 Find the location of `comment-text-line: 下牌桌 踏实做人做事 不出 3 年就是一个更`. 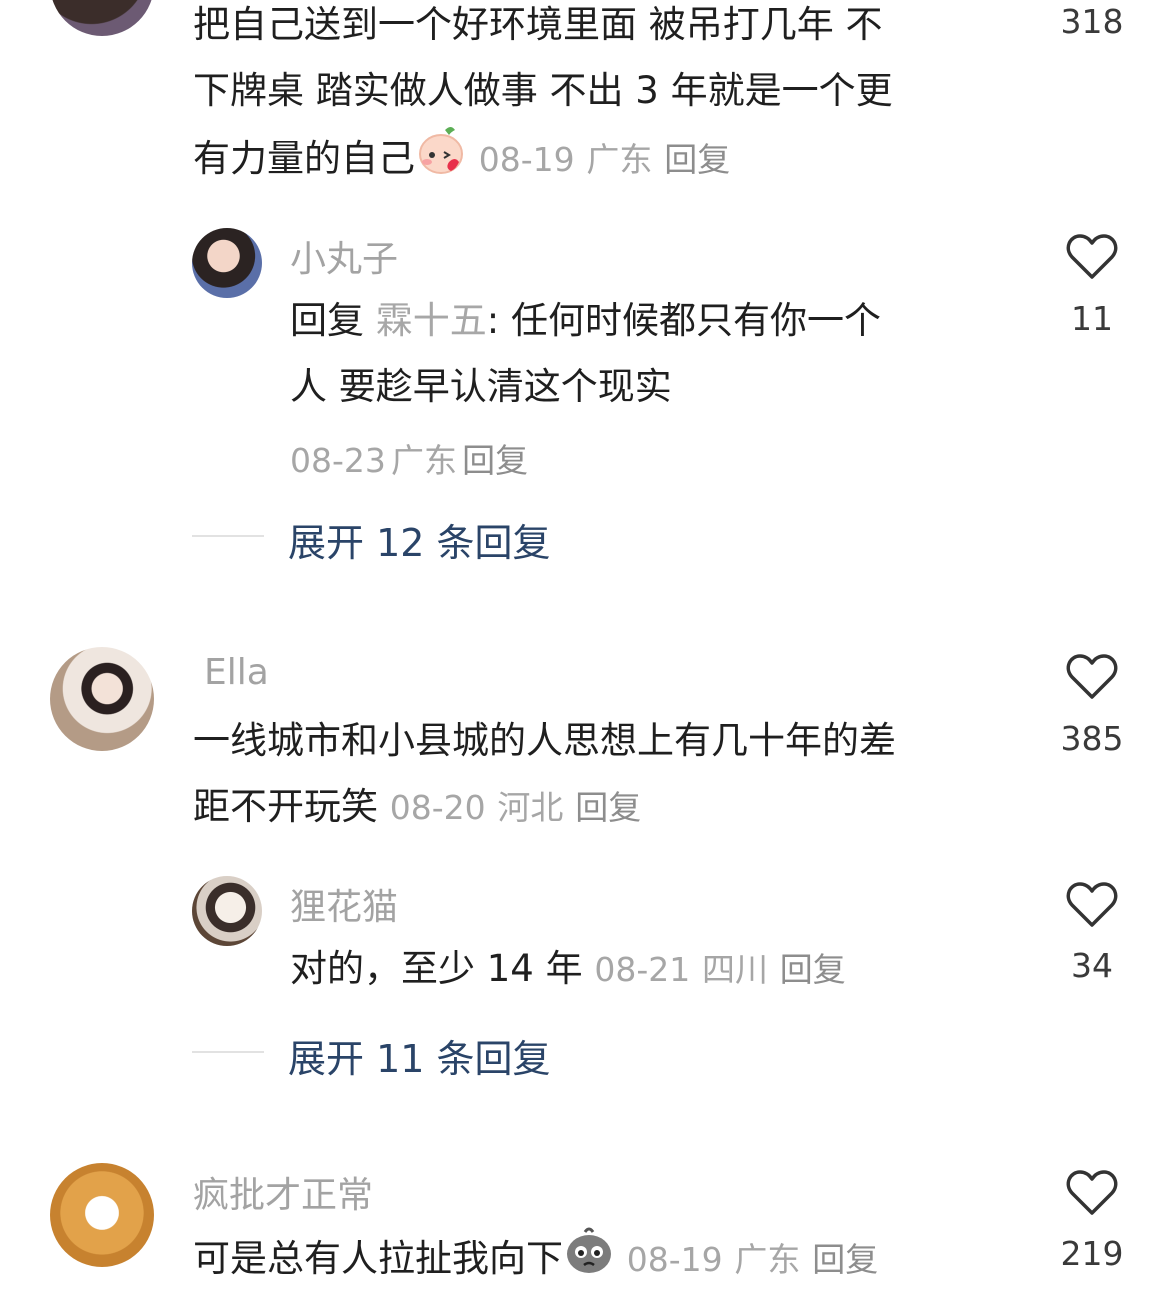

comment-text-line: 下牌桌 踏实做人做事 不出 3 年就是一个更 is located at coordinates (543, 90).